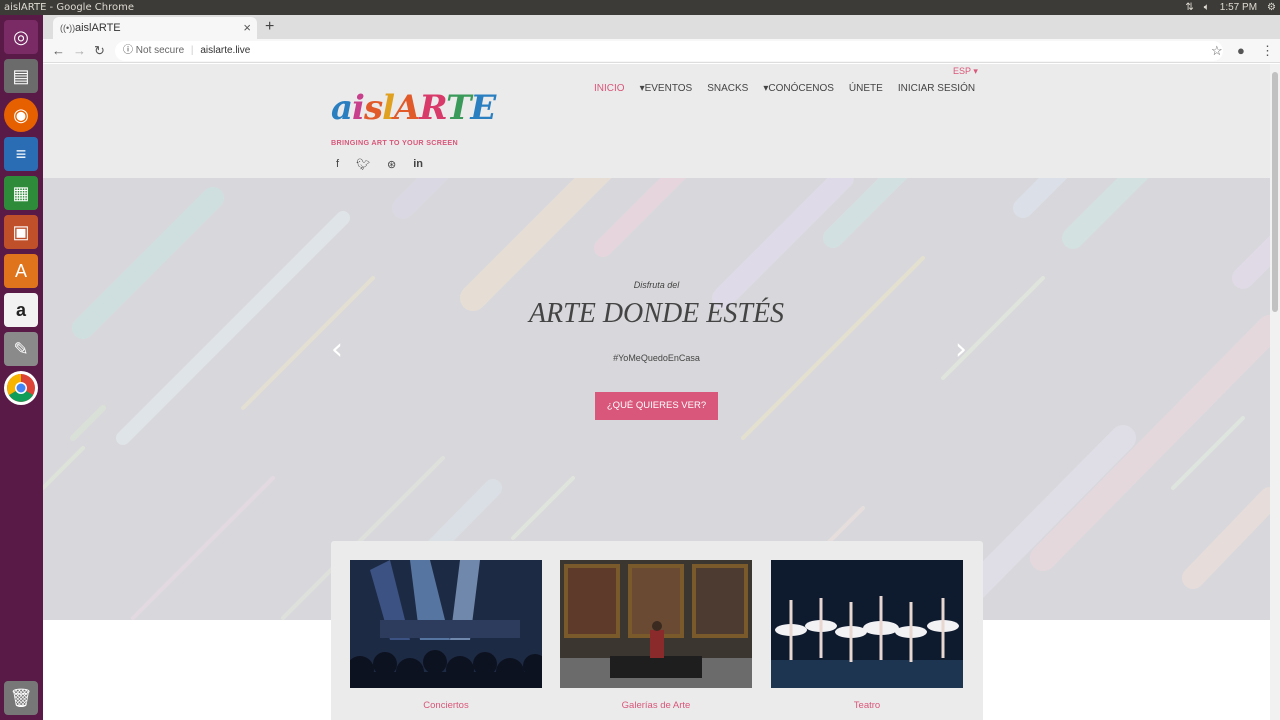 The image size is (1280, 720). Describe the element at coordinates (1267, 51) in the screenshot. I see `menu-kebab-icon: ⋮` at that location.